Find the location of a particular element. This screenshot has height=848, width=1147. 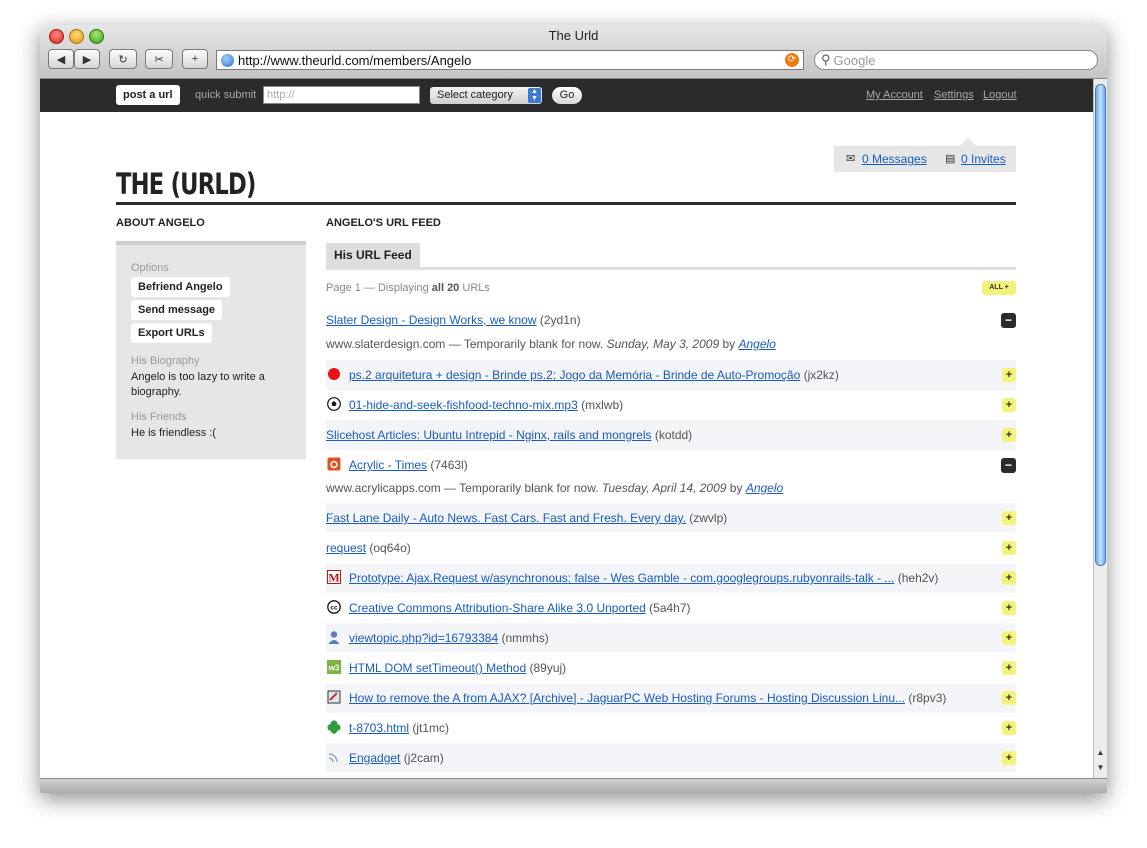

post-url-button: post a url is located at coordinates (148, 95).